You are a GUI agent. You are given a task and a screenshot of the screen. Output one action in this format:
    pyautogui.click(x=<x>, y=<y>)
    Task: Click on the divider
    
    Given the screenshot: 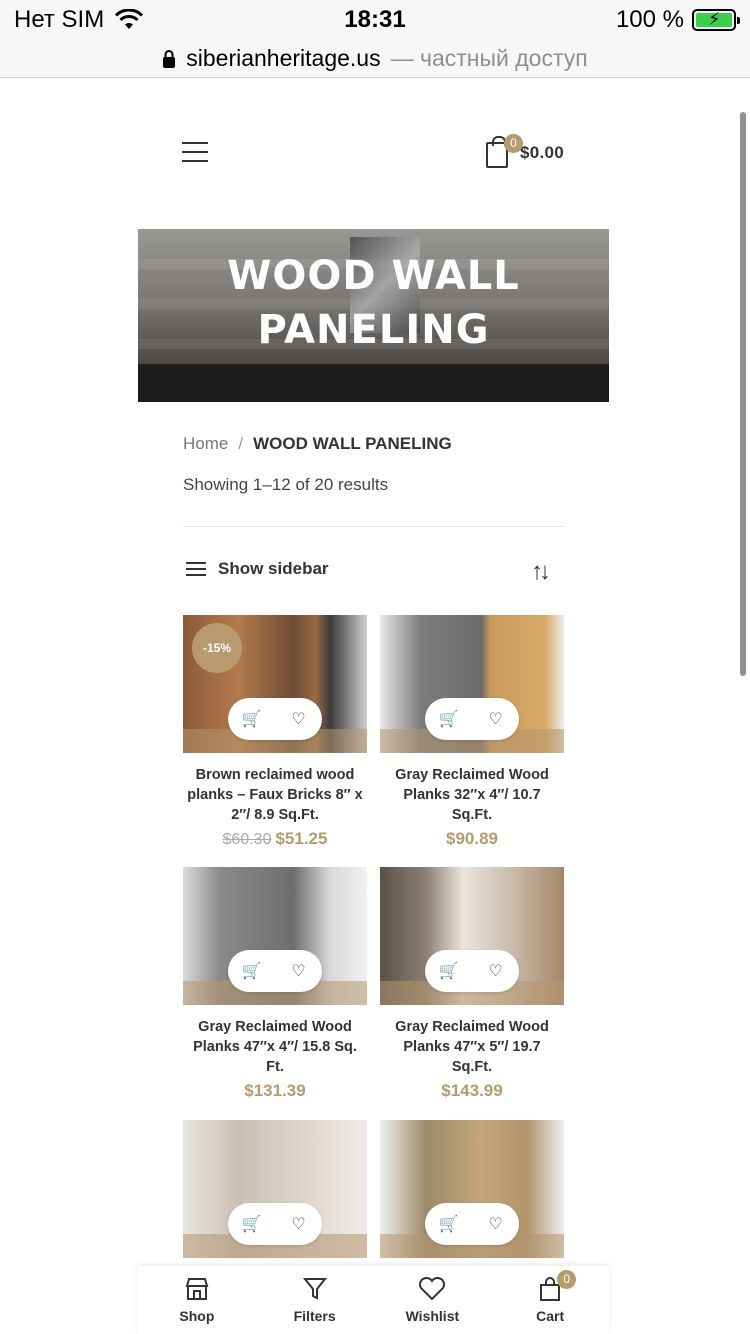 What is the action you would take?
    pyautogui.click(x=373, y=526)
    